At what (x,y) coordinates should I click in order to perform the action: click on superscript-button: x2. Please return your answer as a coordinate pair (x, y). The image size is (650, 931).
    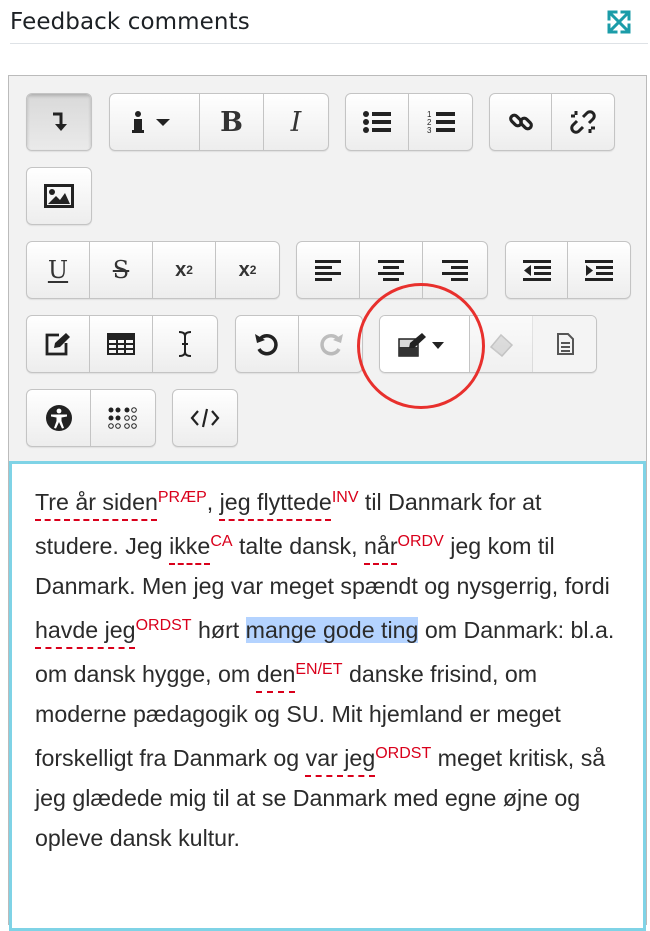
    Looking at the image, I should click on (247, 270).